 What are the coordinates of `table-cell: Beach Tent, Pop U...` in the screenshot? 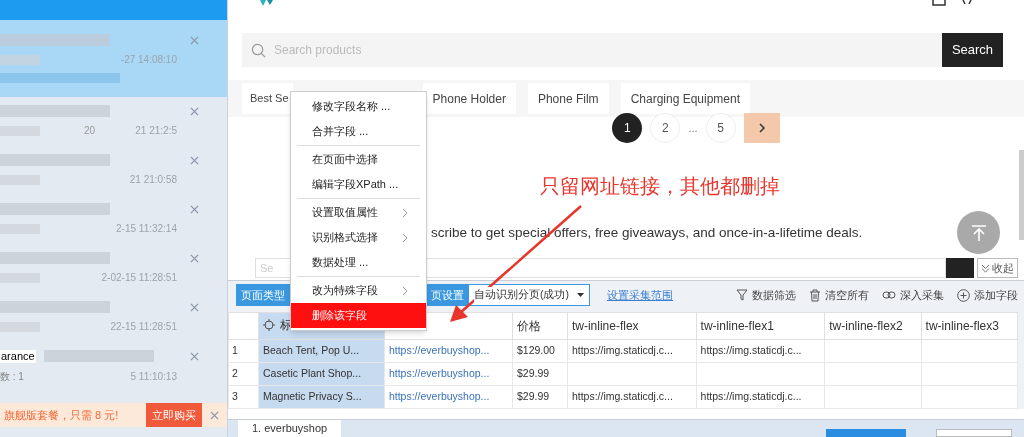 It's located at (321, 351).